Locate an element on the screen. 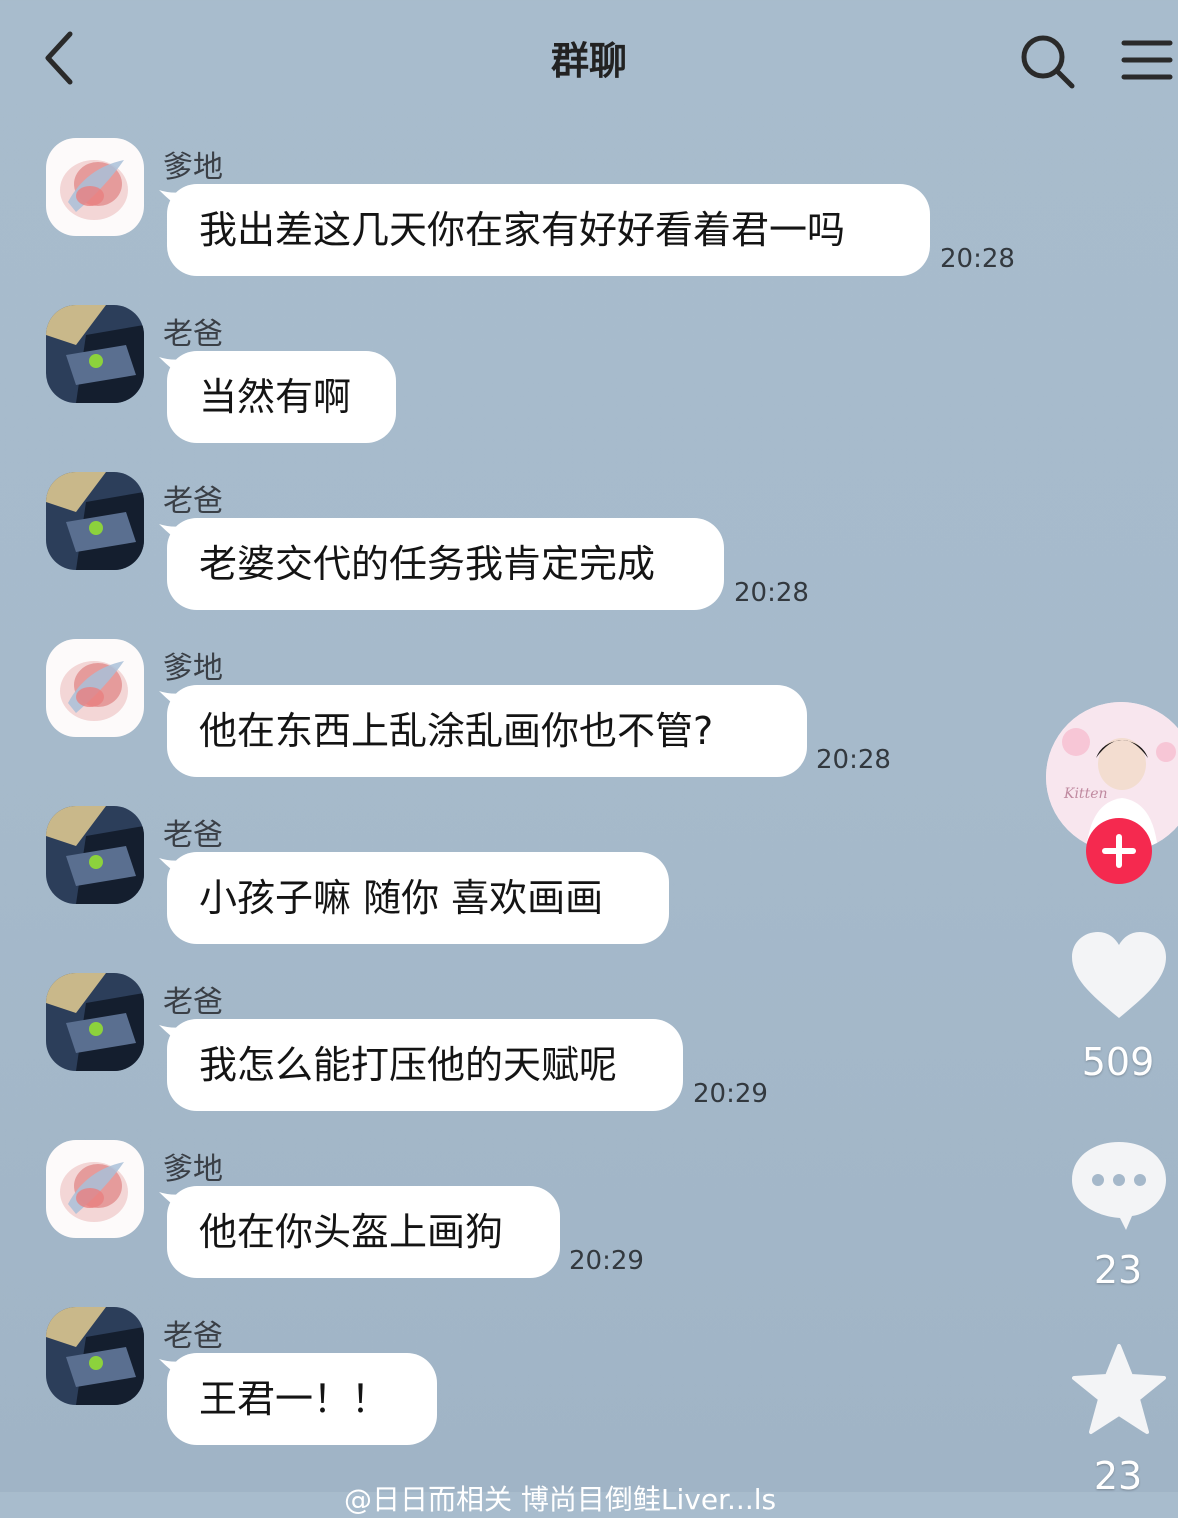  star-icon is located at coordinates (1119, 1389).